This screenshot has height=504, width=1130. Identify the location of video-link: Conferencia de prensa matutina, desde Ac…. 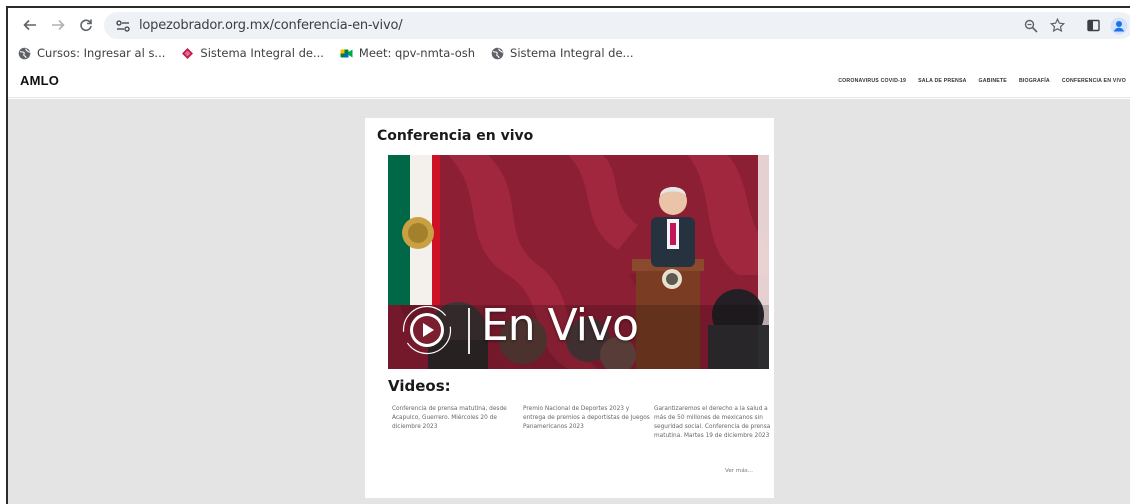
(457, 423).